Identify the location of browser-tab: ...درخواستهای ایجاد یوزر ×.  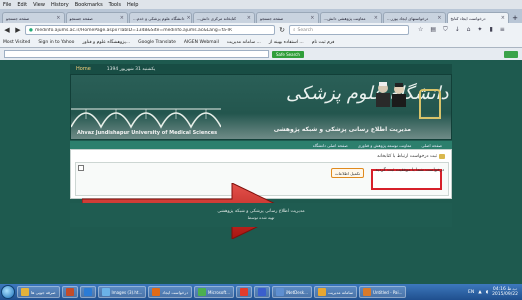
(414, 17).